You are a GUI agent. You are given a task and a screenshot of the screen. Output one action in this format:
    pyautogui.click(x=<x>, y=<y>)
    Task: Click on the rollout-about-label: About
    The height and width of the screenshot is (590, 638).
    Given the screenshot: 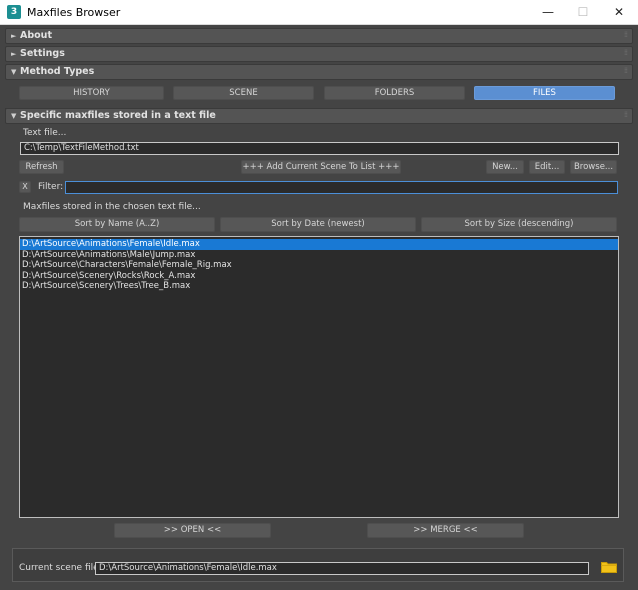 What is the action you would take?
    pyautogui.click(x=36, y=35)
    